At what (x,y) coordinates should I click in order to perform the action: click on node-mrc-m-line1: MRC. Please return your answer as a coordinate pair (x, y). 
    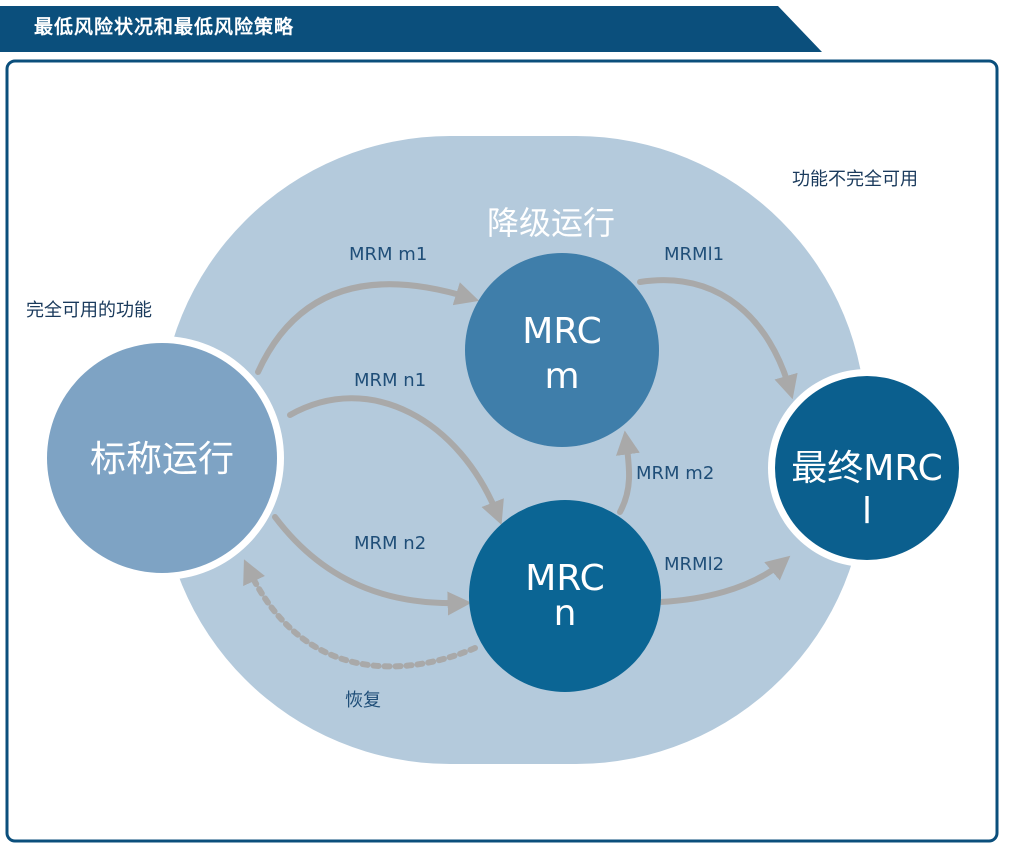
    Looking at the image, I should click on (561, 331).